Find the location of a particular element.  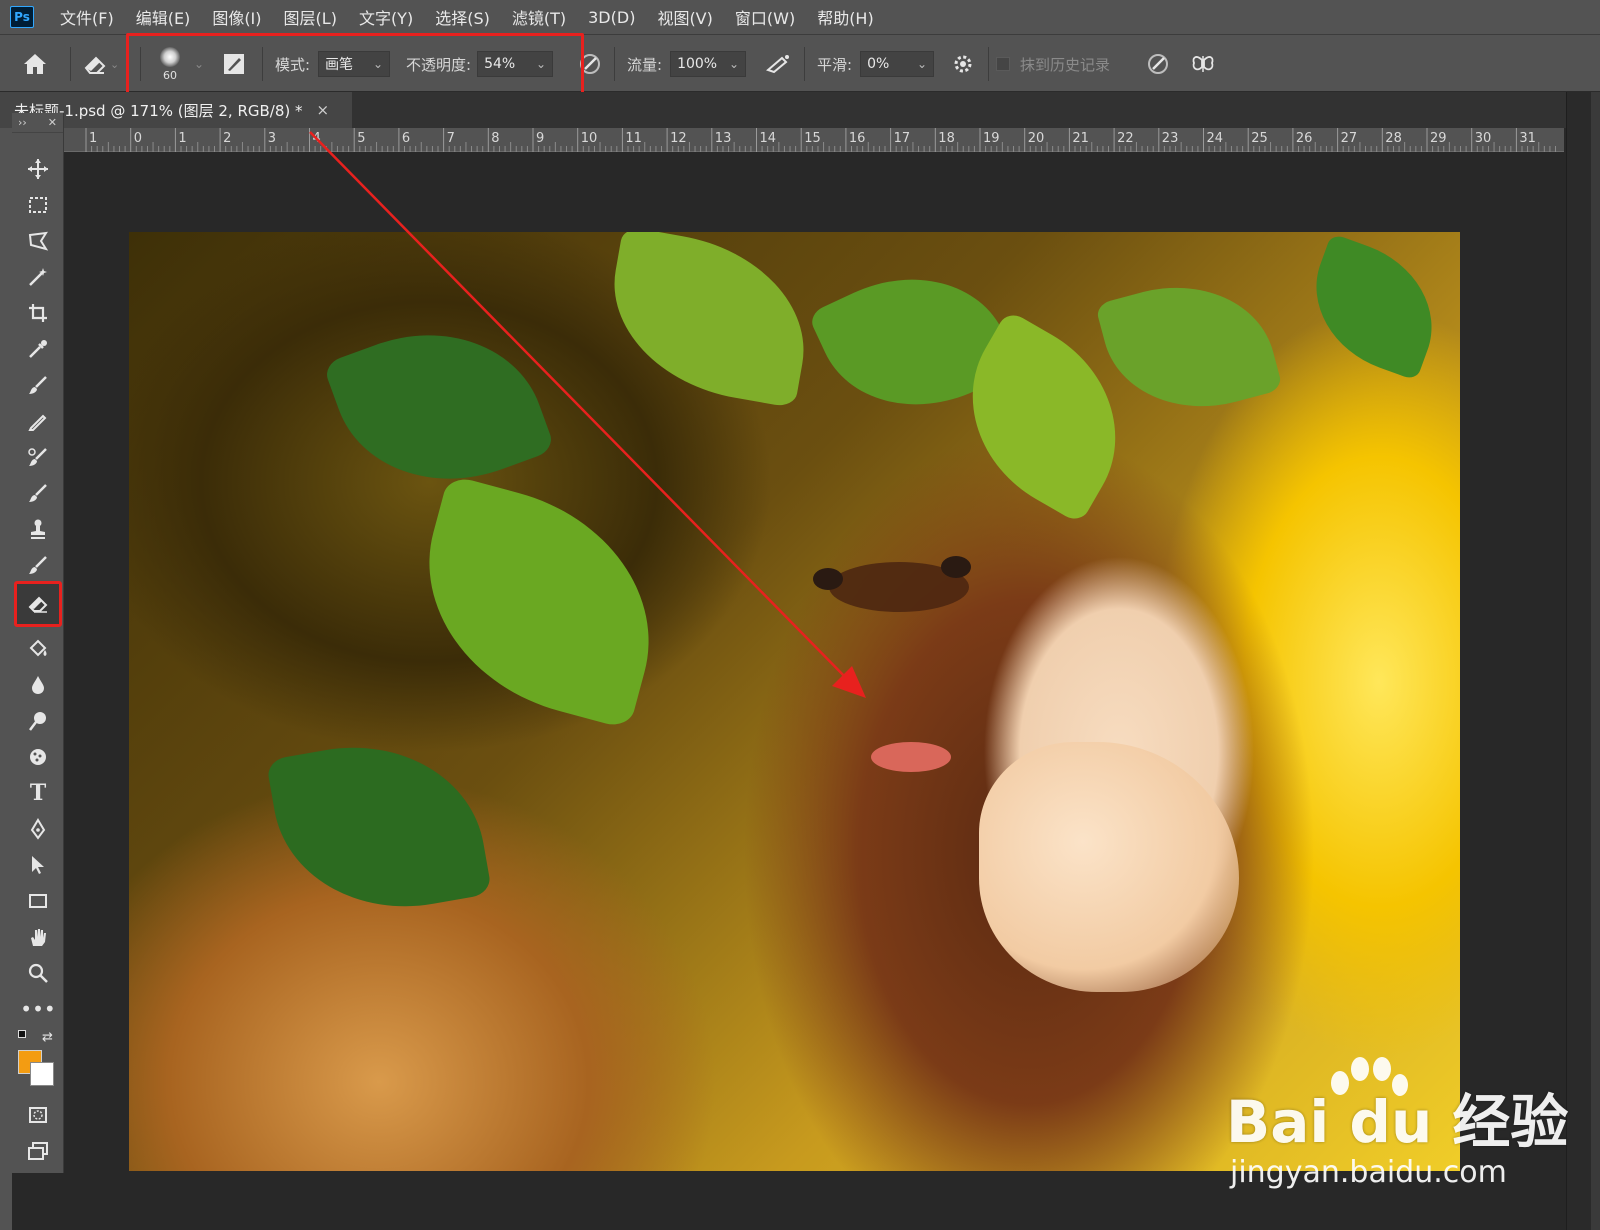

brush-settings-button is located at coordinates (234, 64).